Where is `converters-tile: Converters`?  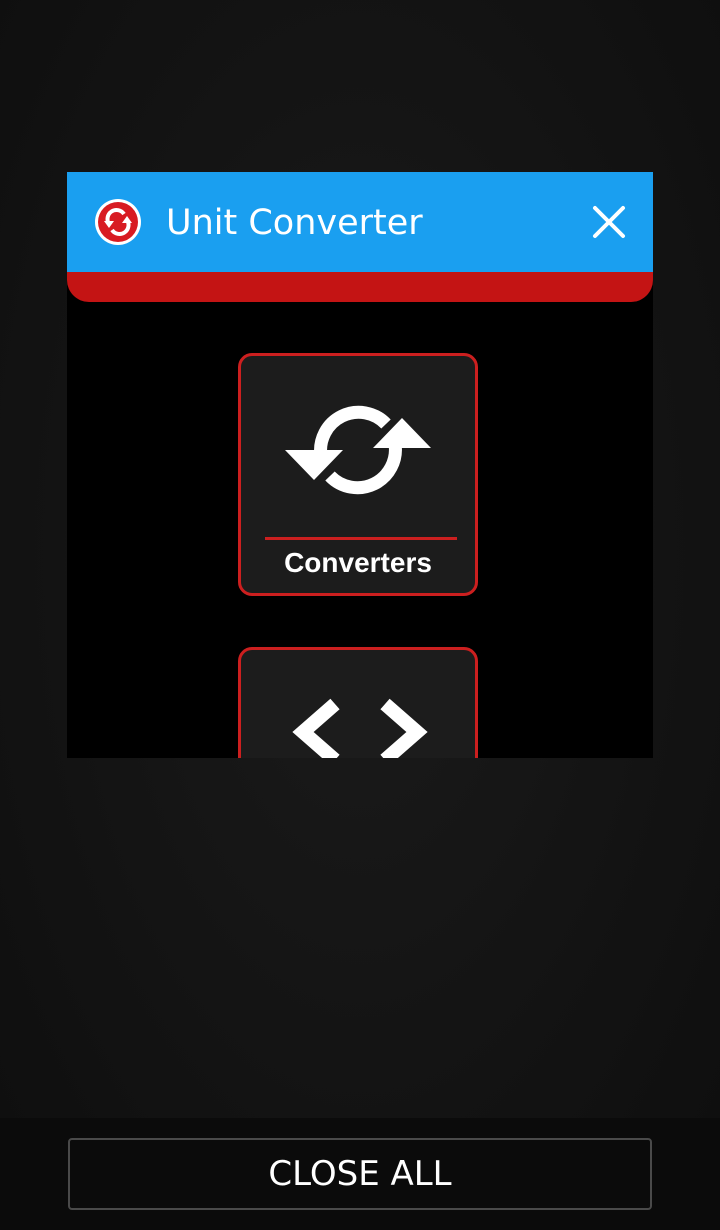
converters-tile: Converters is located at coordinates (358, 474).